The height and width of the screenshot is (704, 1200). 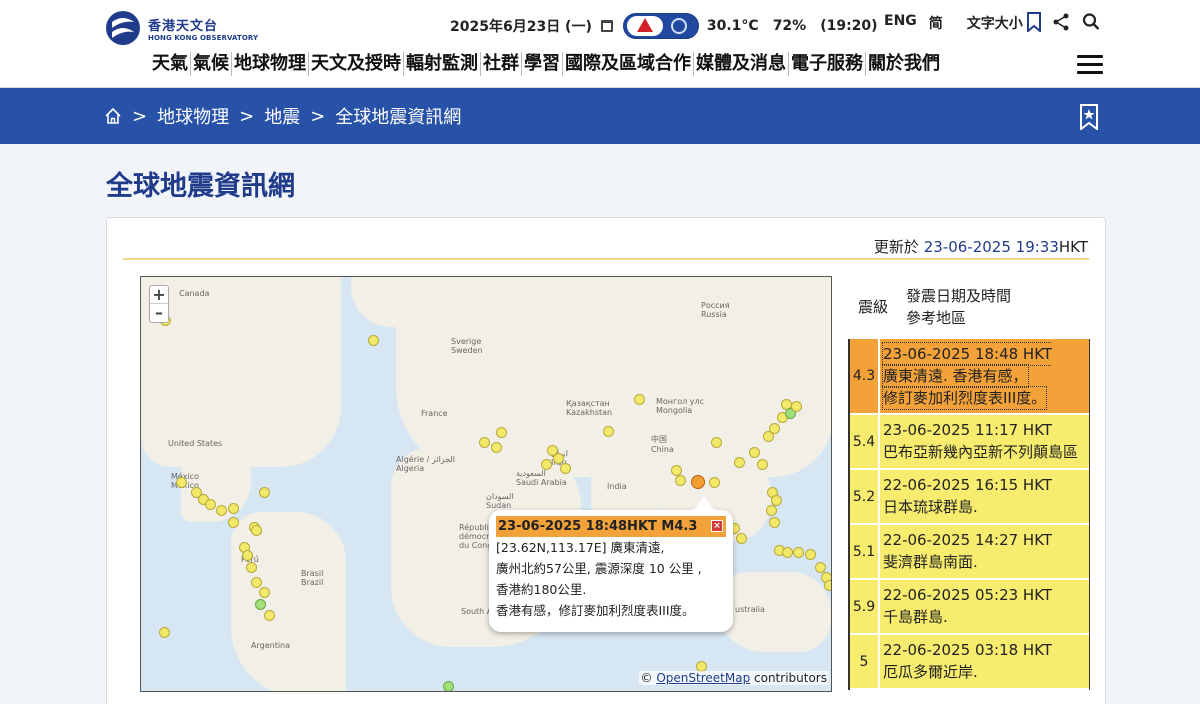 What do you see at coordinates (159, 295) in the screenshot?
I see `zoom-in-button: +` at bounding box center [159, 295].